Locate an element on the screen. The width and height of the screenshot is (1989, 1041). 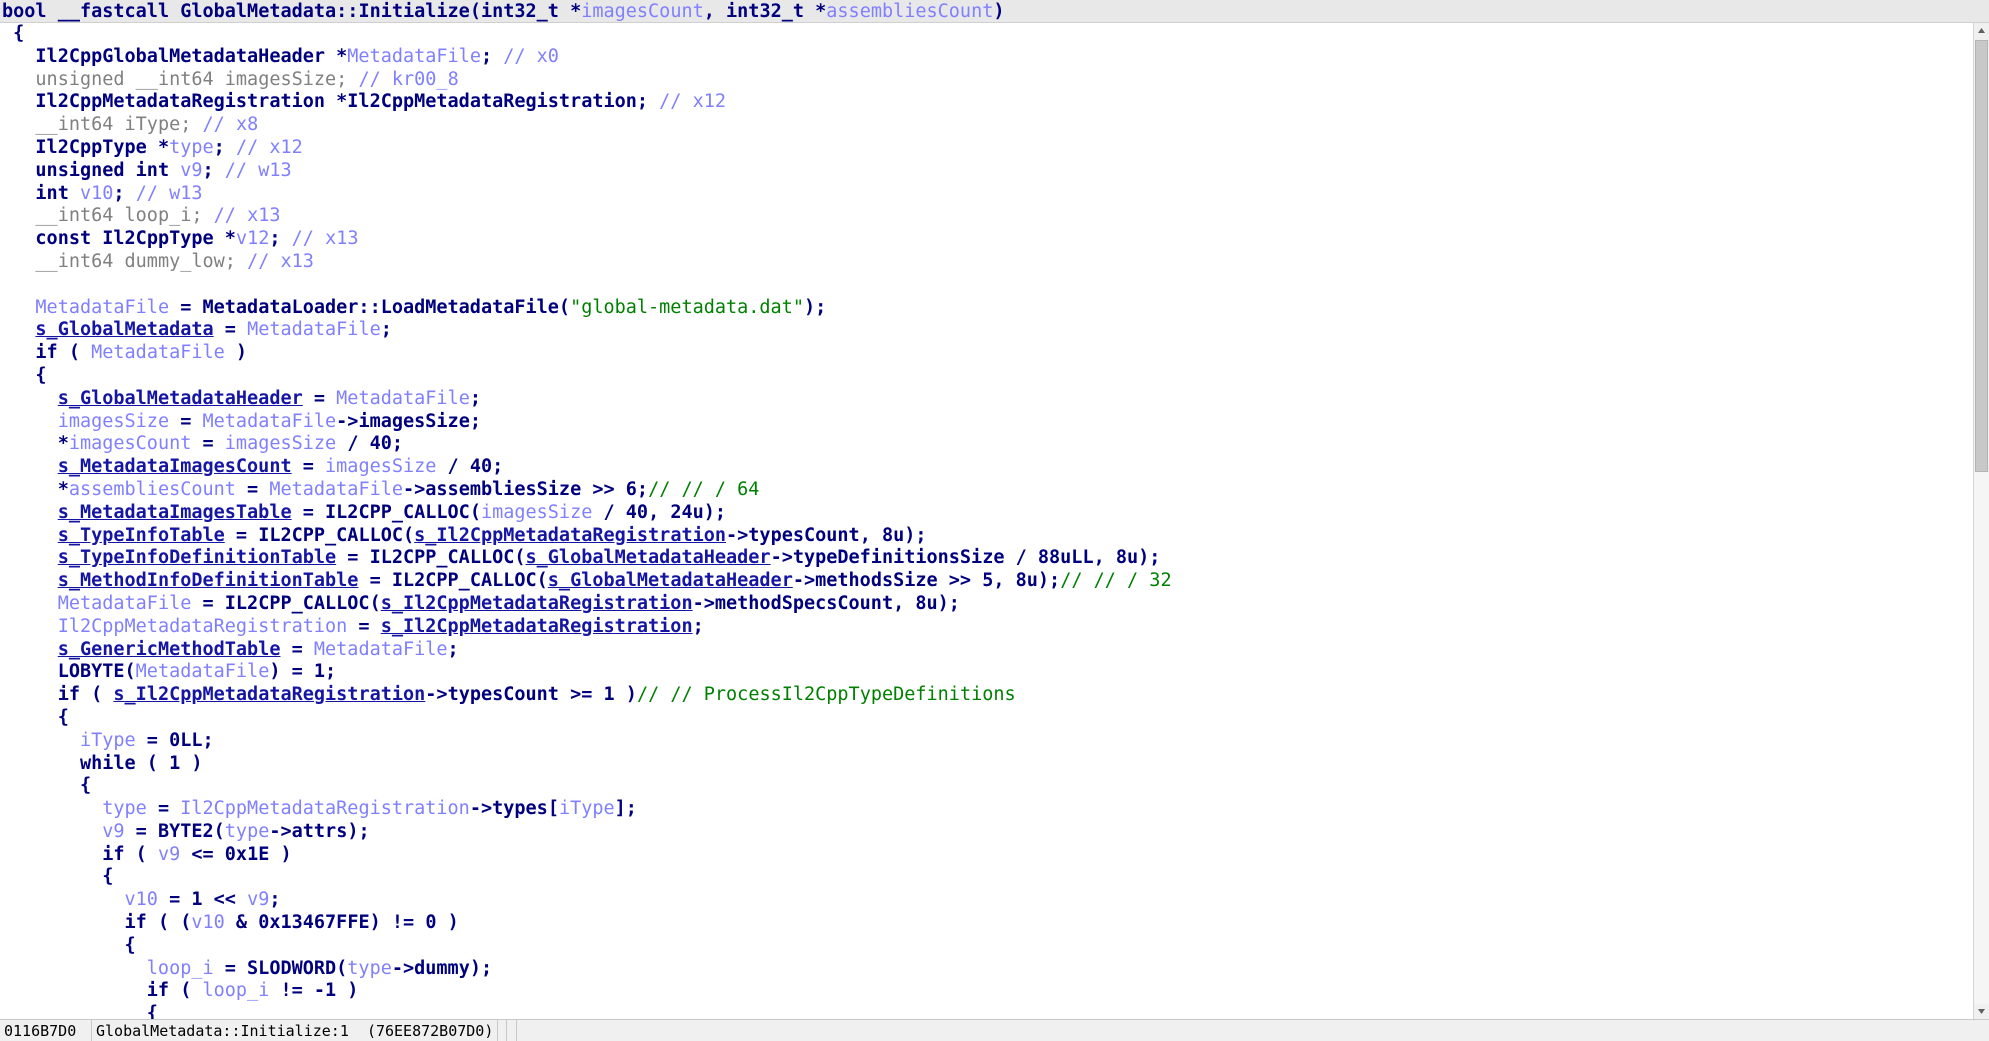
code-token: imagesCount is located at coordinates (642, 11).